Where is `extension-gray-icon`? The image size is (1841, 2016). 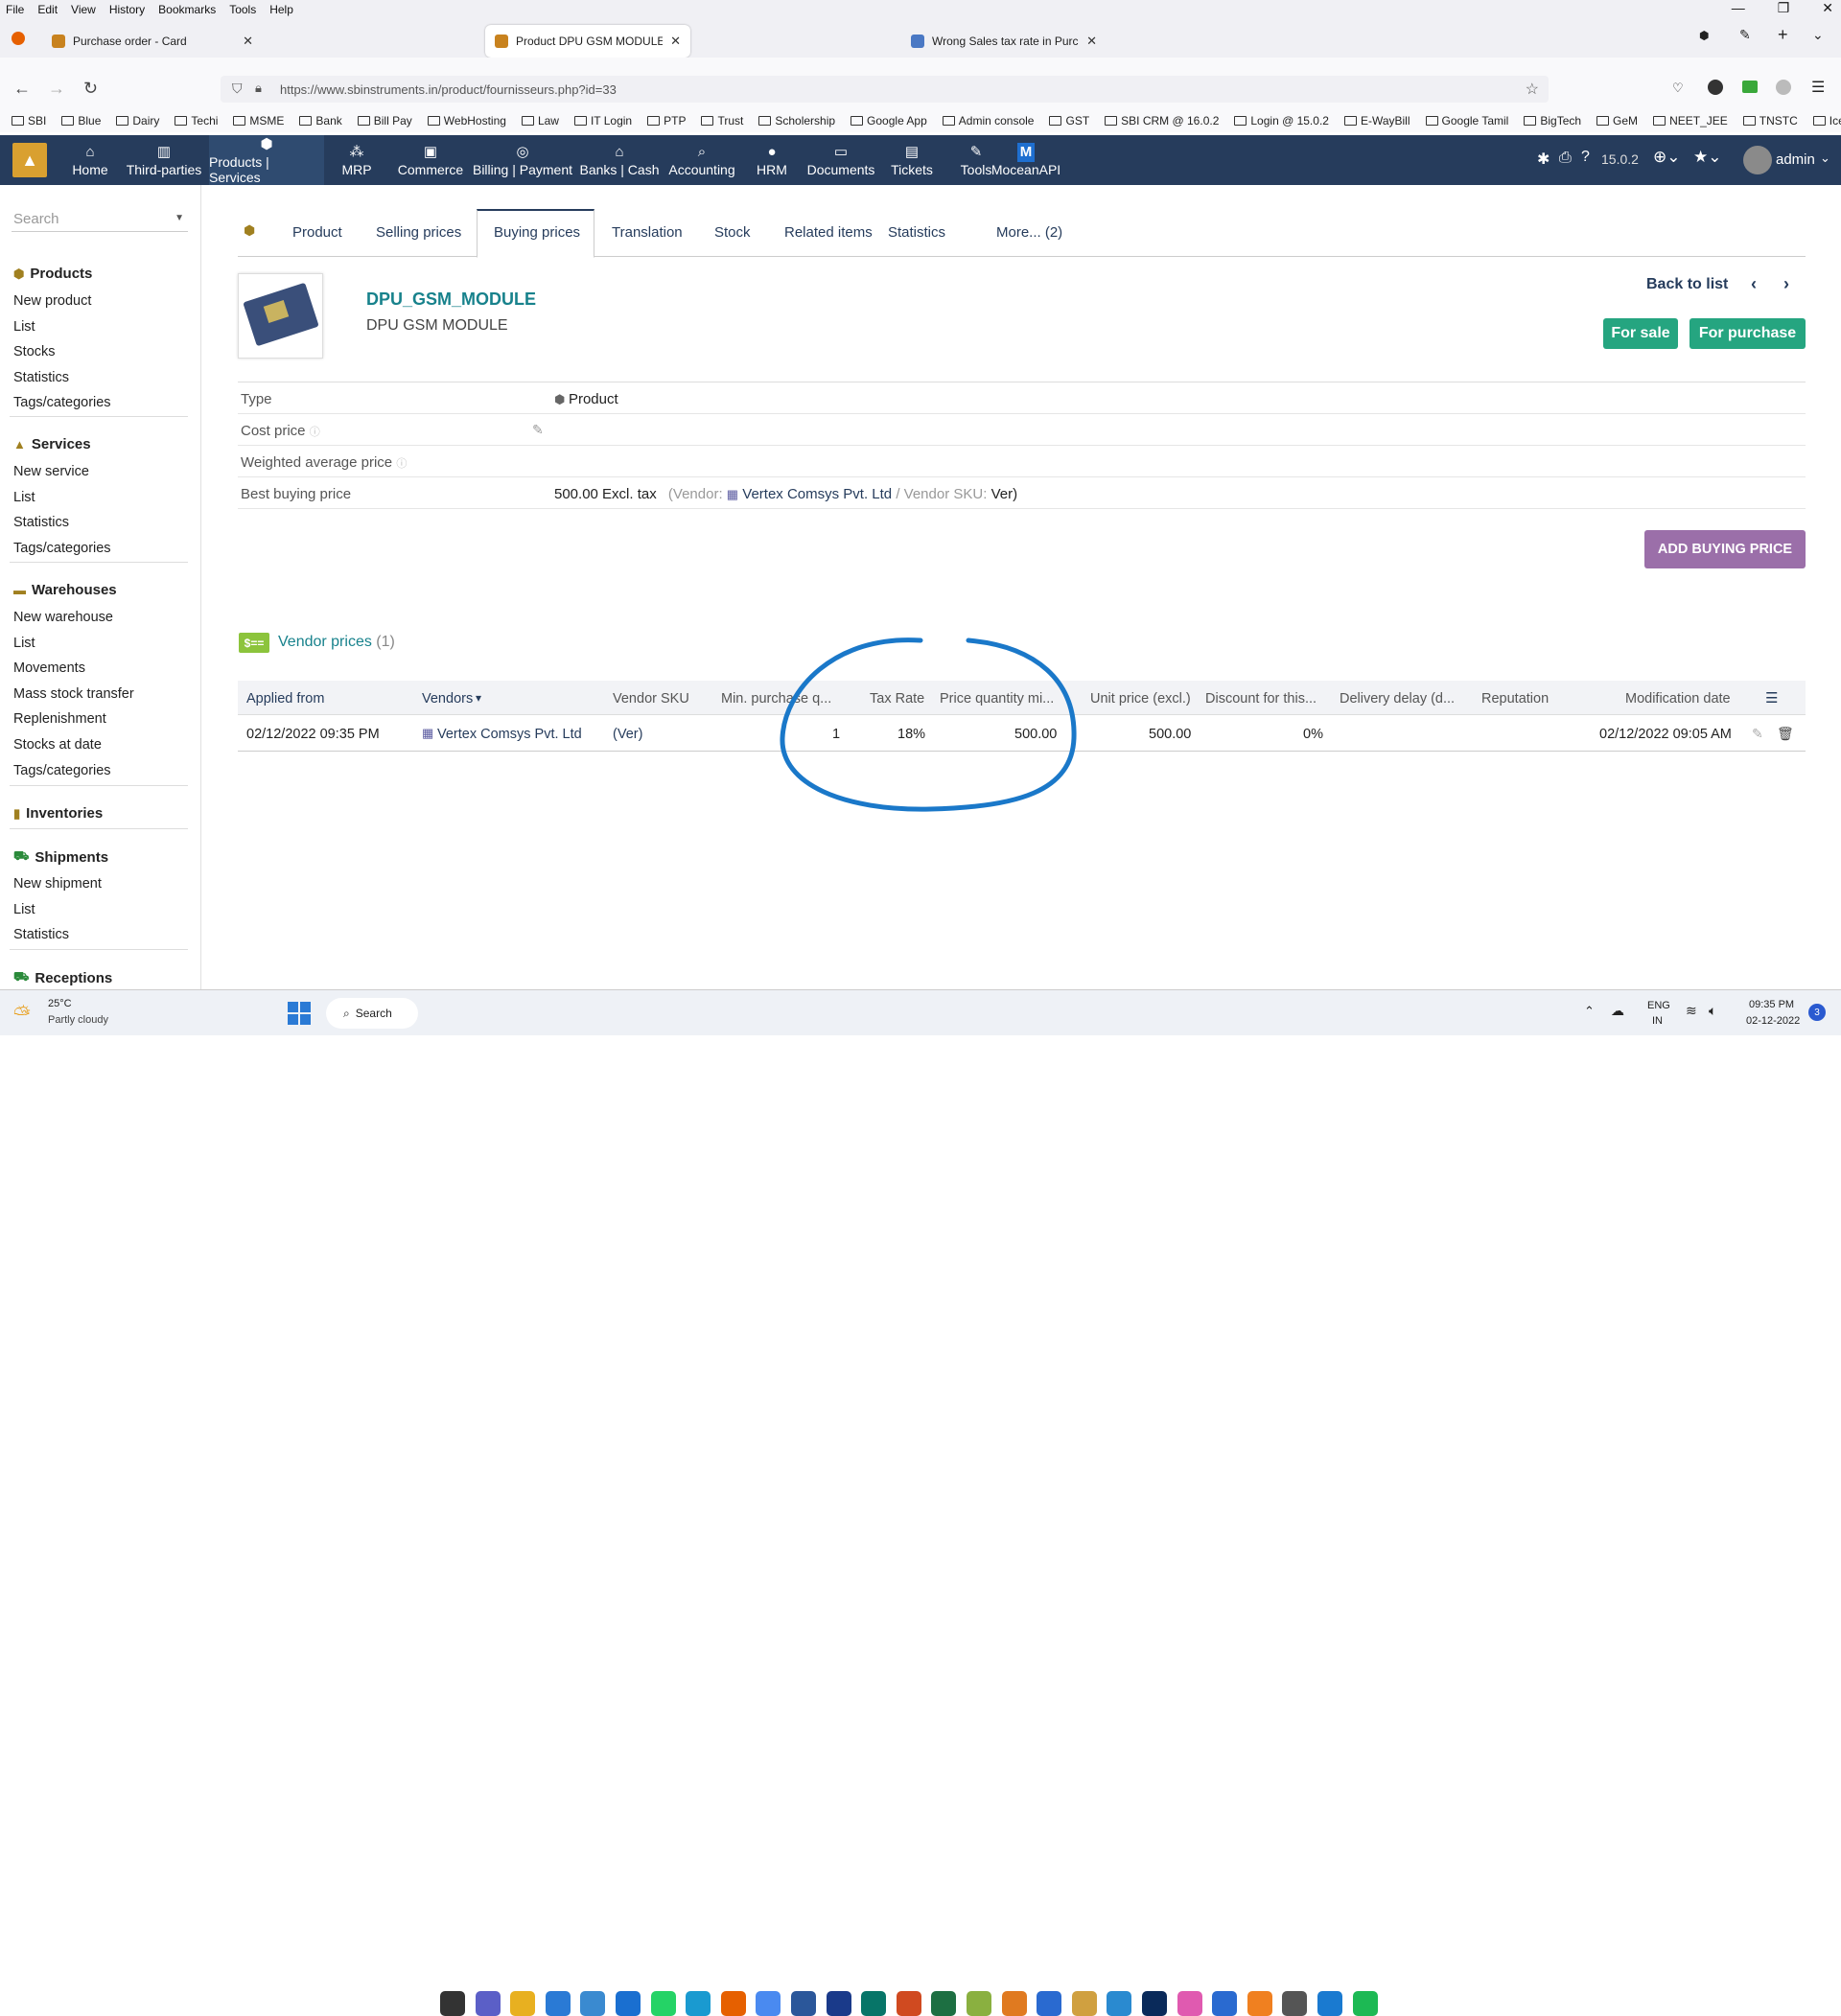 extension-gray-icon is located at coordinates (1783, 87).